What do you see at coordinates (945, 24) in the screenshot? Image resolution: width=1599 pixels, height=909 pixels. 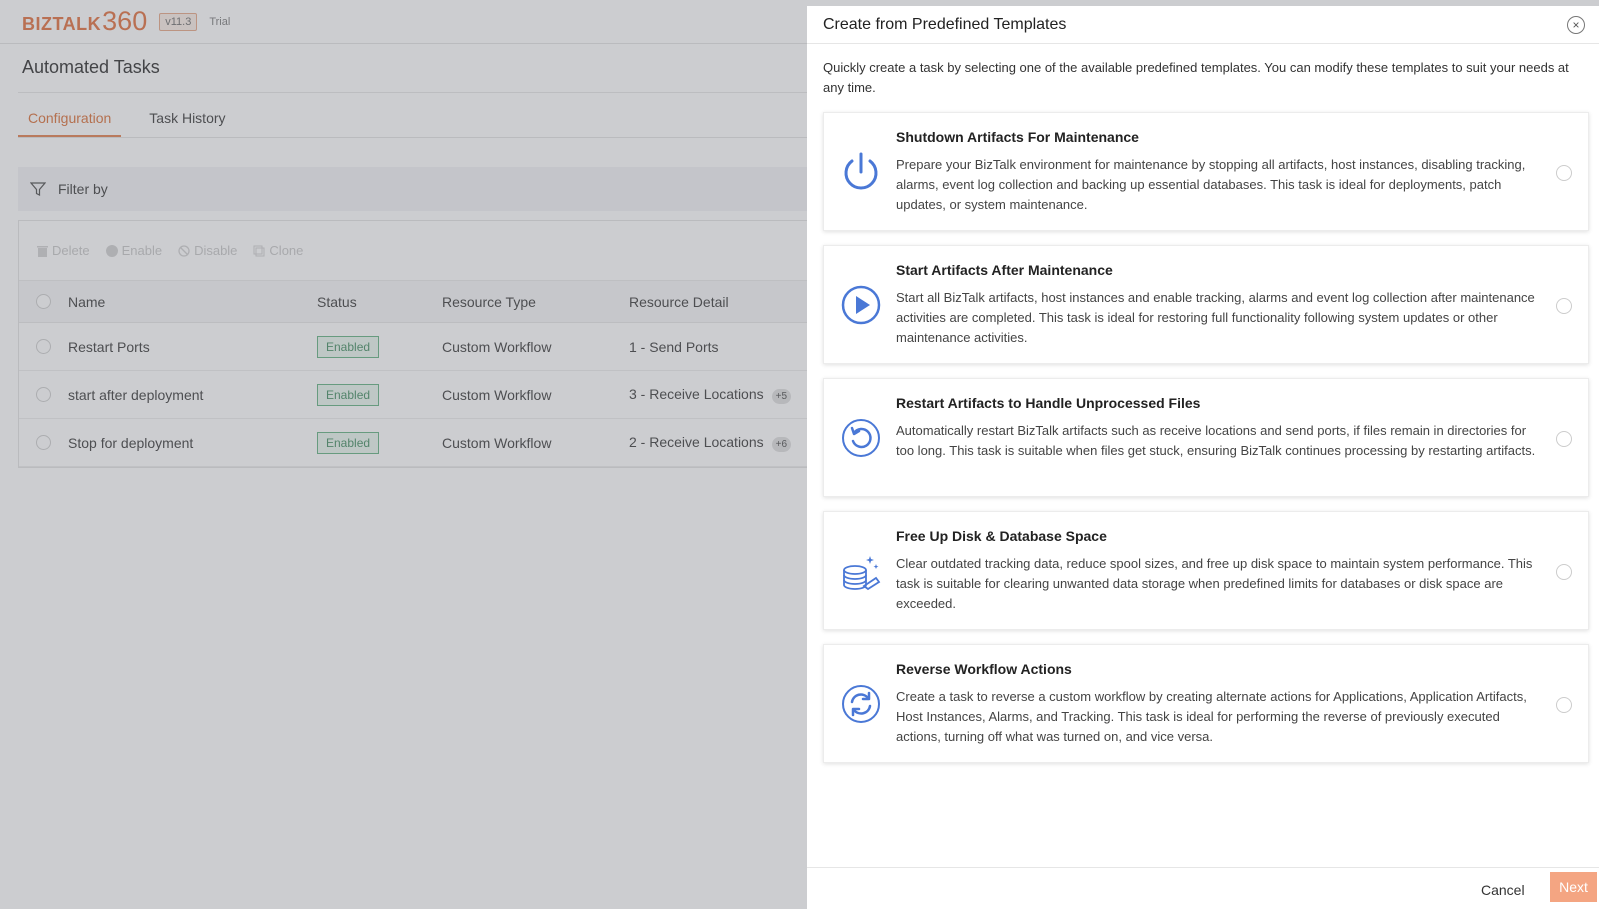 I see `panel-title: Create from Predefined Templates` at bounding box center [945, 24].